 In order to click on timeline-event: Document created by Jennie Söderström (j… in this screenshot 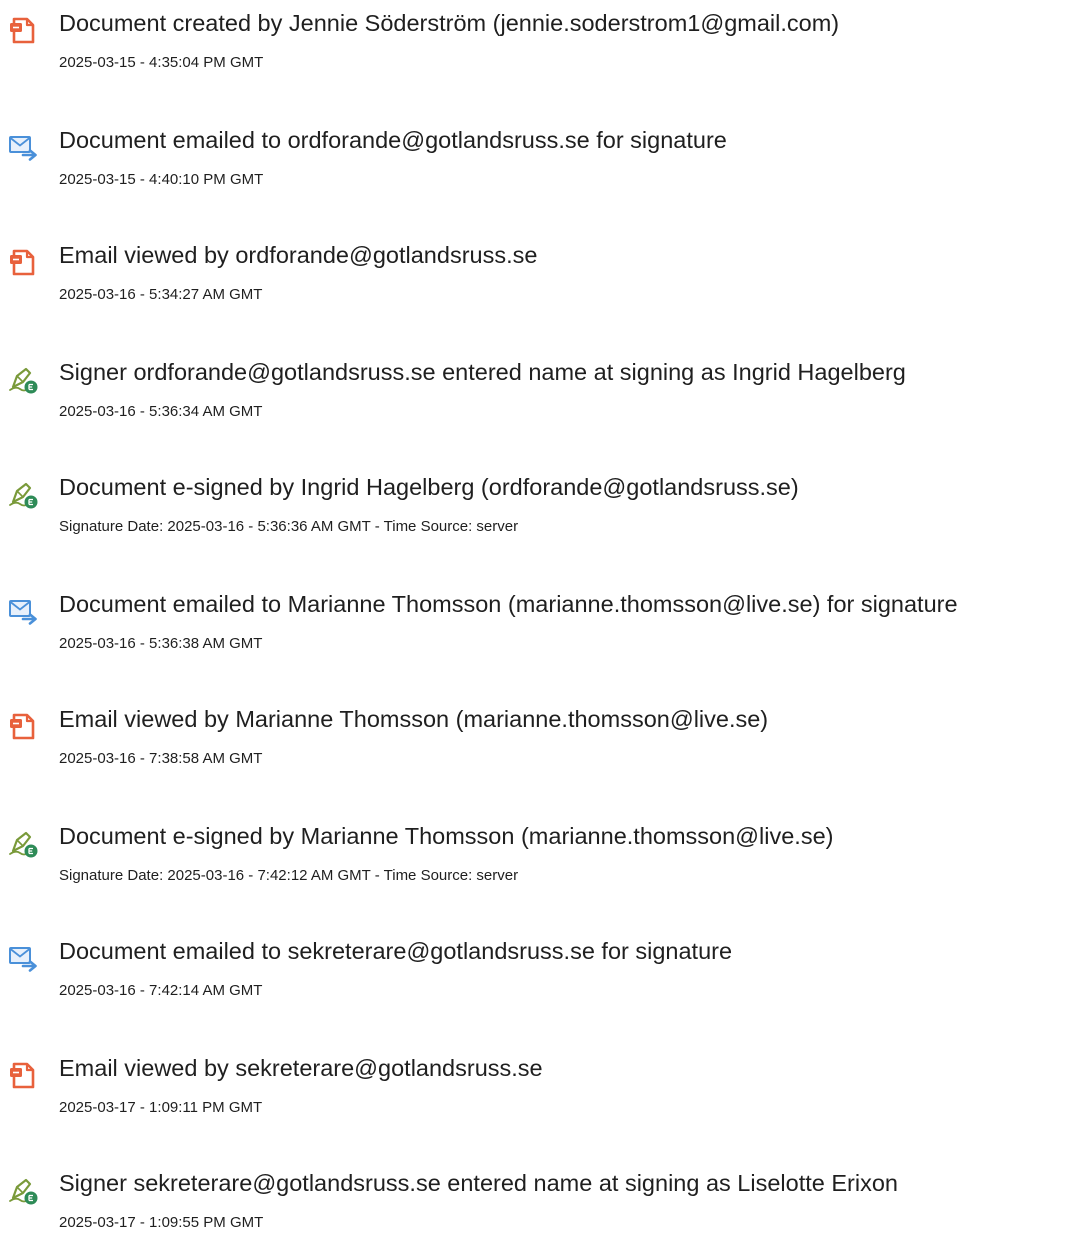, I will do `click(540, 48)`.